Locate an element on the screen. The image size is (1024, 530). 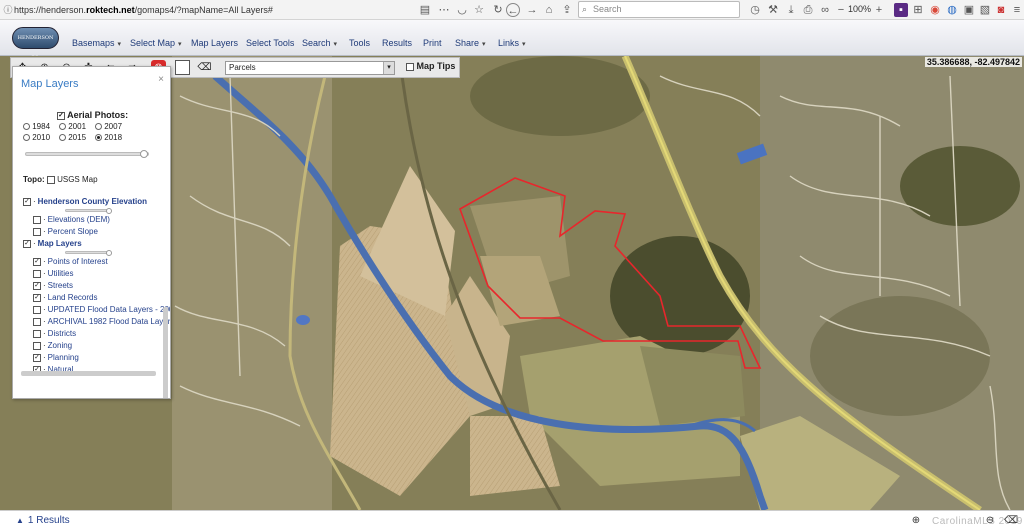
library-icon: ⊞ is located at coordinates (918, 10).